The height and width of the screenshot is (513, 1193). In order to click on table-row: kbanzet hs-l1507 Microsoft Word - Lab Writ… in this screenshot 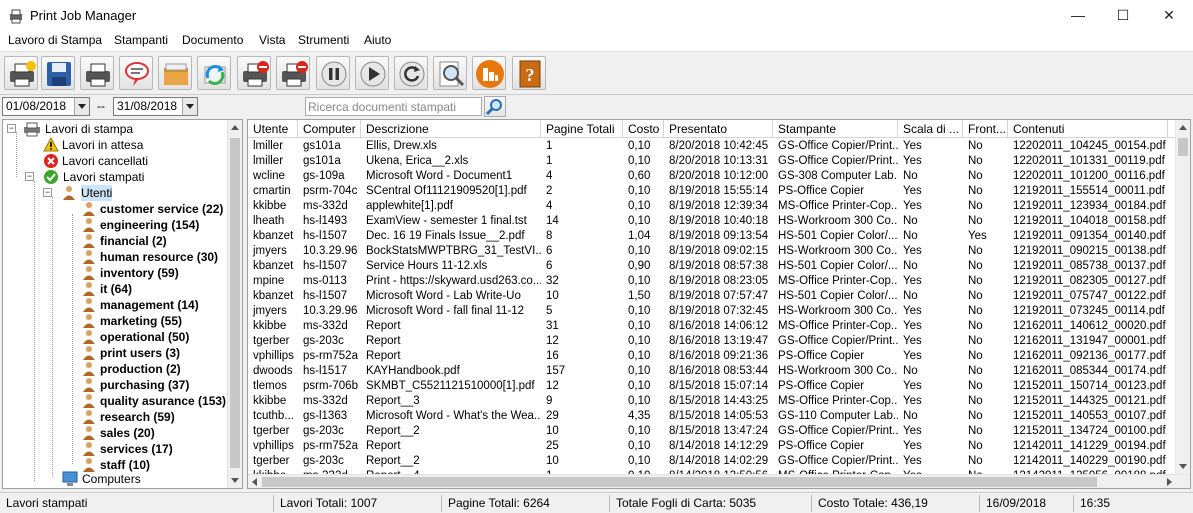, I will do `click(712, 296)`.